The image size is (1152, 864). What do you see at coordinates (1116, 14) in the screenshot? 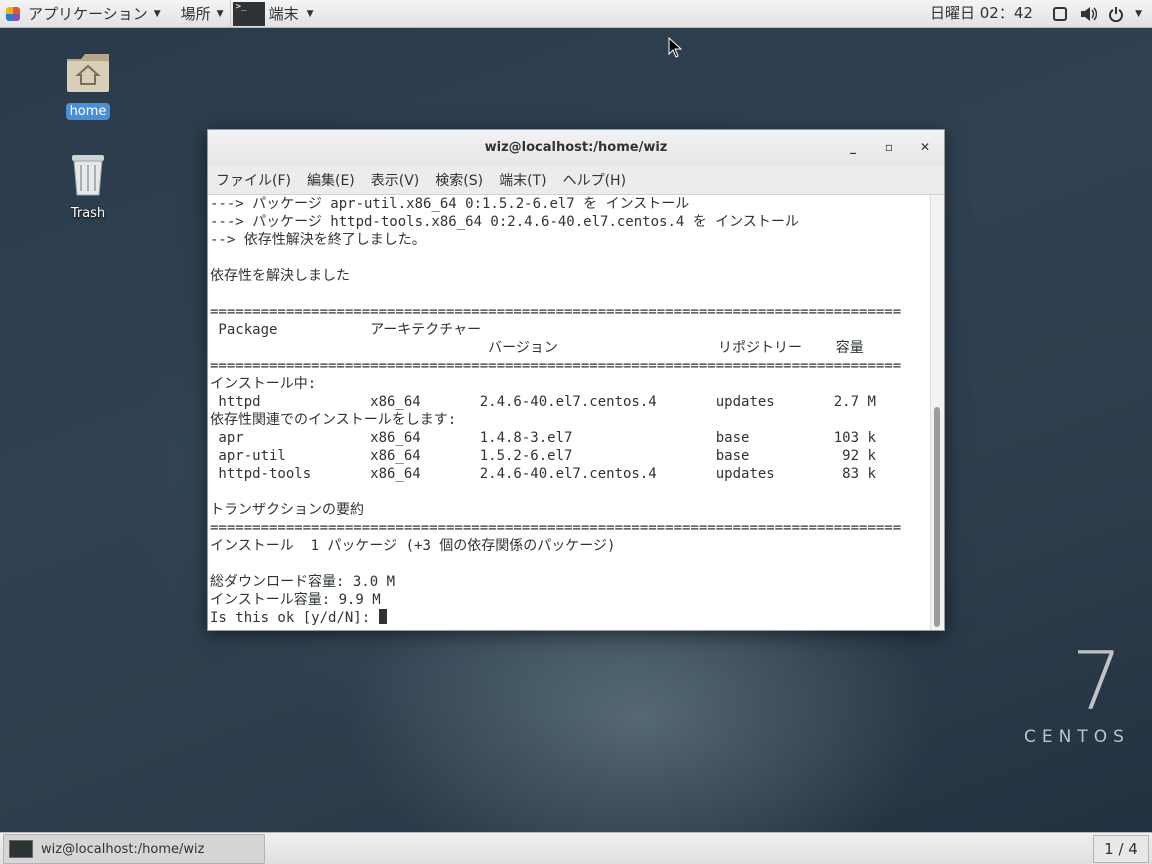
I see `power-icon` at bounding box center [1116, 14].